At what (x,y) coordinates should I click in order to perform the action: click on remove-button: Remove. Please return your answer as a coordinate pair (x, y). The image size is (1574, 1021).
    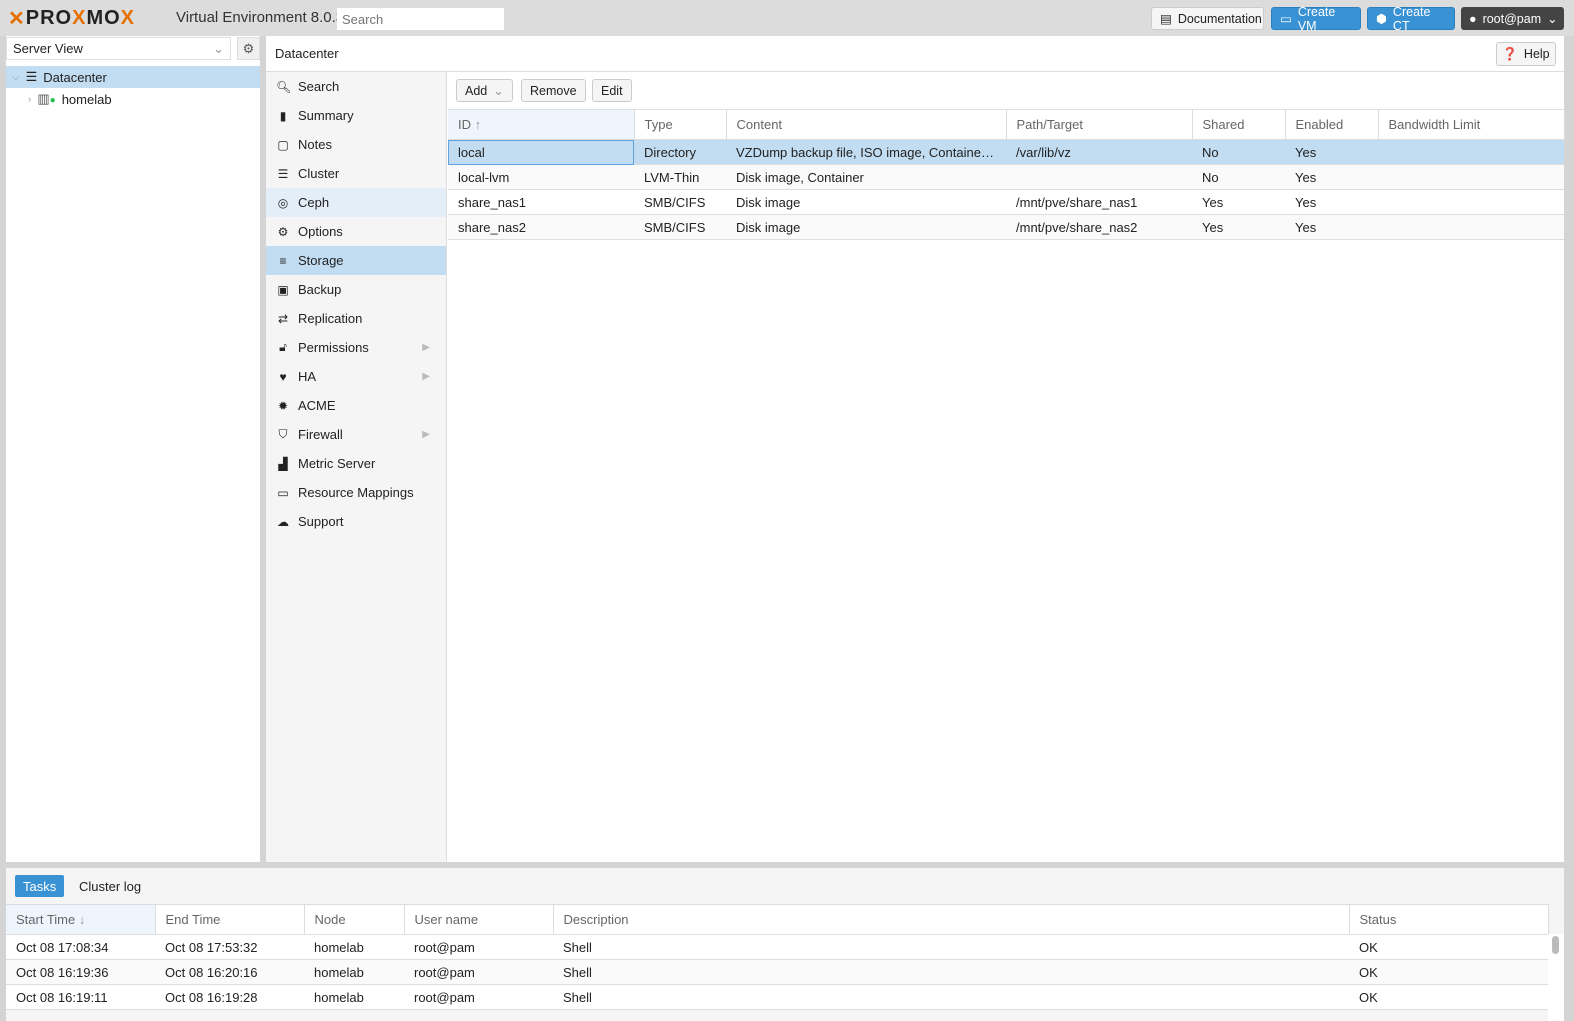
    Looking at the image, I should click on (553, 90).